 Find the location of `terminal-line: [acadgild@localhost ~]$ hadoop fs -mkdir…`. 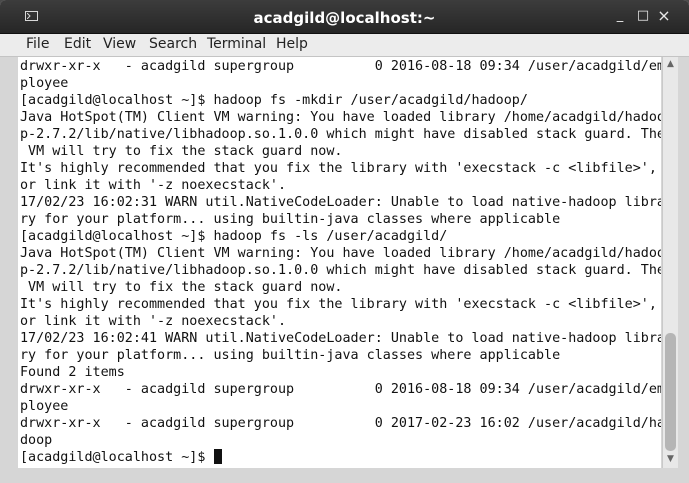

terminal-line: [acadgild@localhost ~]$ hadoop fs -mkdir… is located at coordinates (274, 100).